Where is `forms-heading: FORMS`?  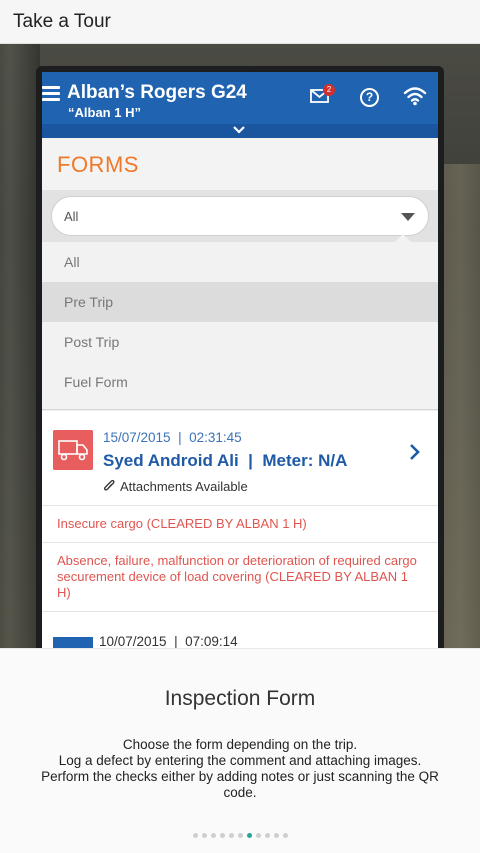
forms-heading: FORMS is located at coordinates (98, 164).